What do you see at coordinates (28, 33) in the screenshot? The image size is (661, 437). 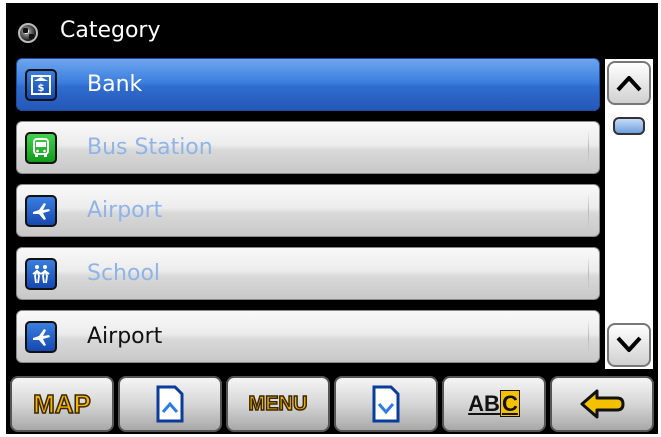 I see `category-checker-icon` at bounding box center [28, 33].